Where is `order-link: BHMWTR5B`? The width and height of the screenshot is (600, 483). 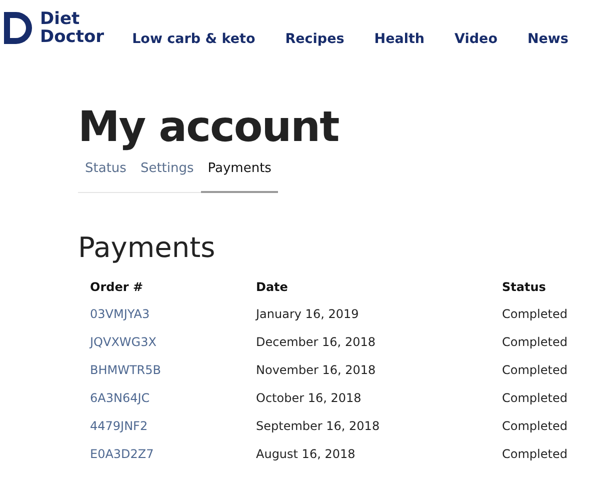 order-link: BHMWTR5B is located at coordinates (126, 370).